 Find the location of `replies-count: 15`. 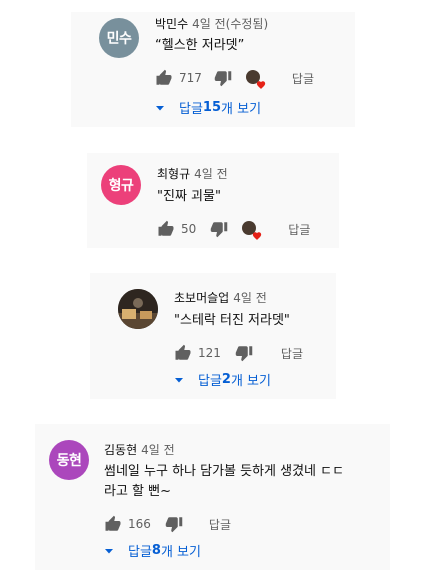

replies-count: 15 is located at coordinates (212, 107).